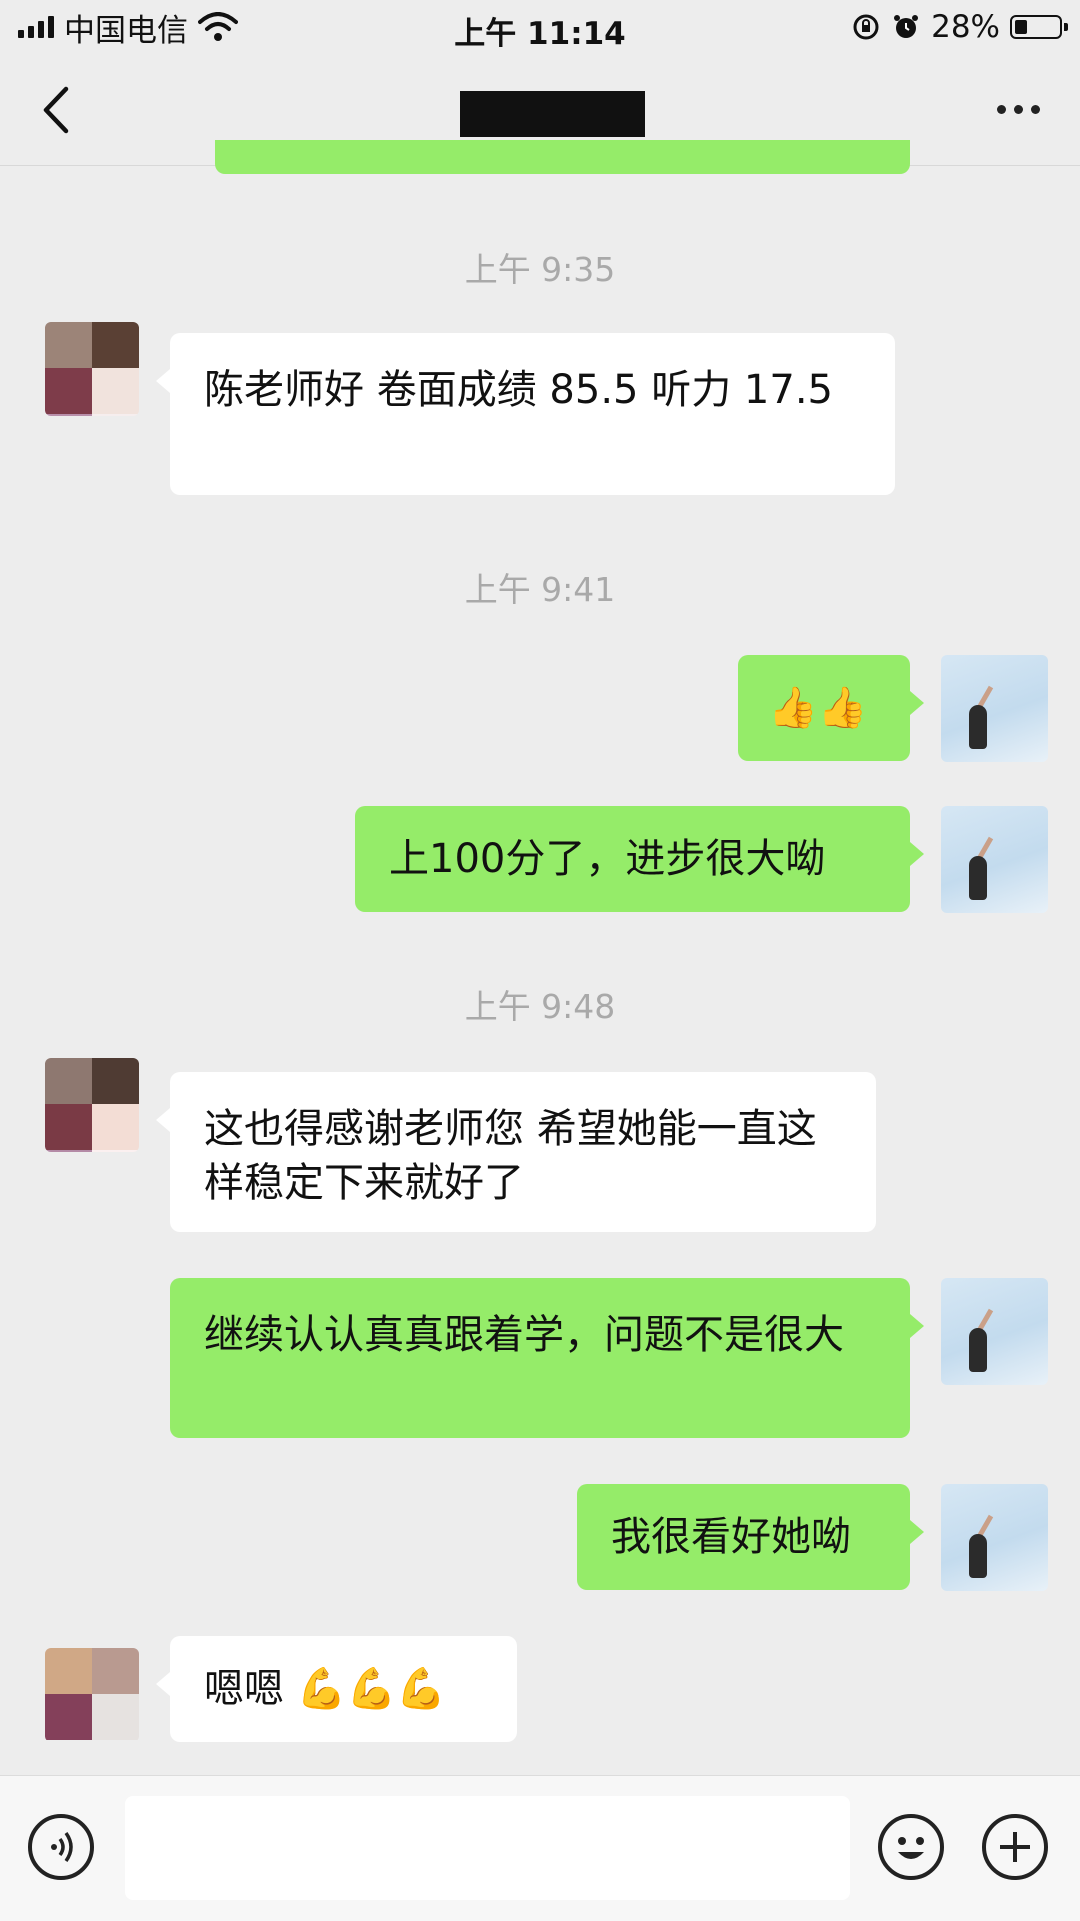 The image size is (1080, 1921). What do you see at coordinates (1039, 27) in the screenshot?
I see `battery-icon` at bounding box center [1039, 27].